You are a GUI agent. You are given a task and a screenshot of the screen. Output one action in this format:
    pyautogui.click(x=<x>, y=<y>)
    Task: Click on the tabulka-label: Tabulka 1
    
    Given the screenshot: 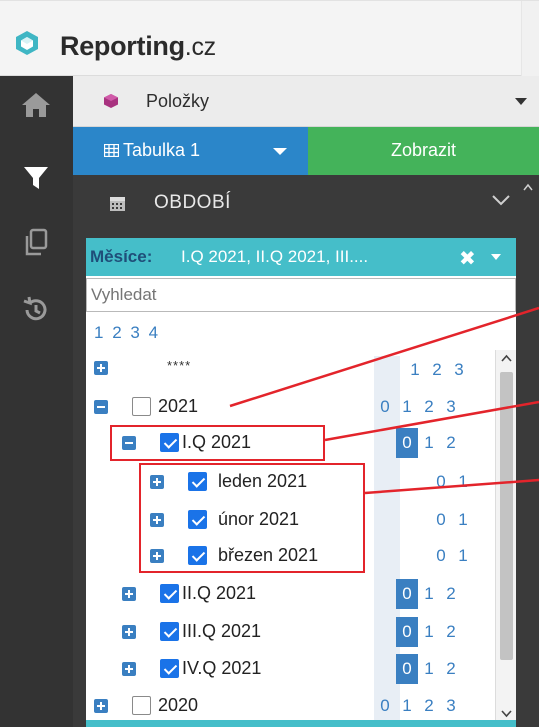 What is the action you would take?
    pyautogui.click(x=162, y=150)
    